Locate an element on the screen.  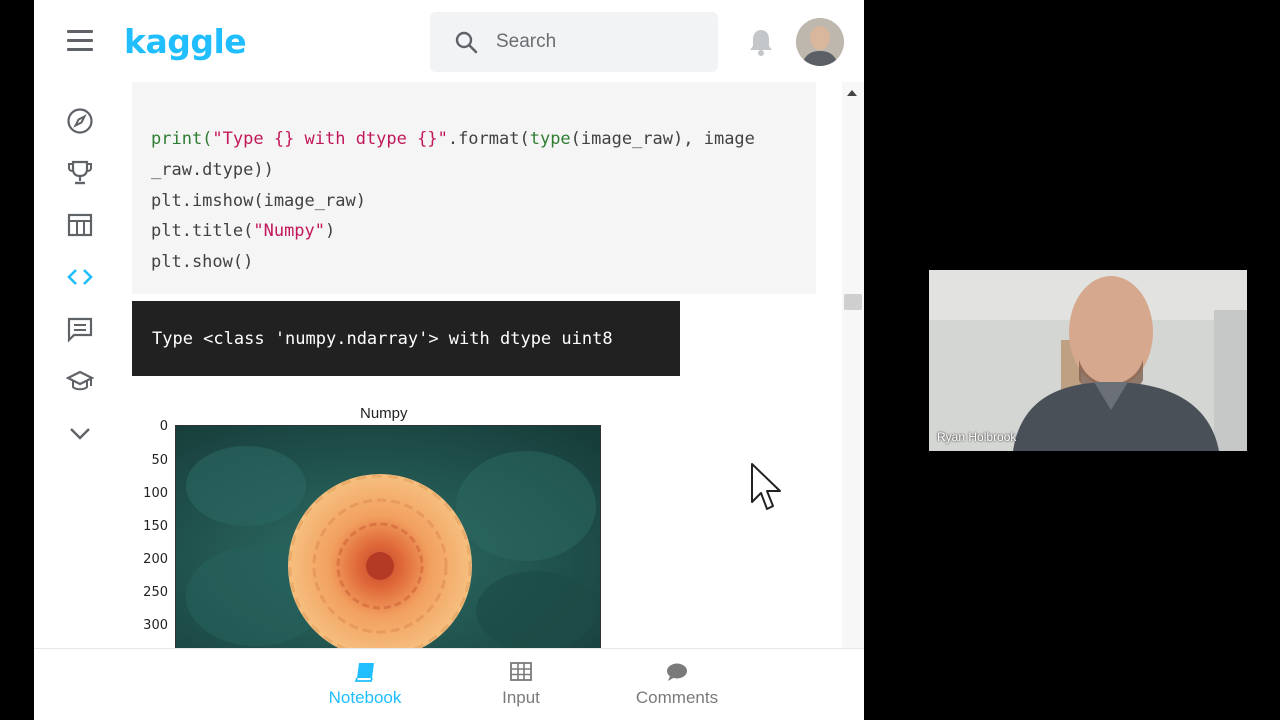
y-tick-label: 150 is located at coordinates (155, 526).